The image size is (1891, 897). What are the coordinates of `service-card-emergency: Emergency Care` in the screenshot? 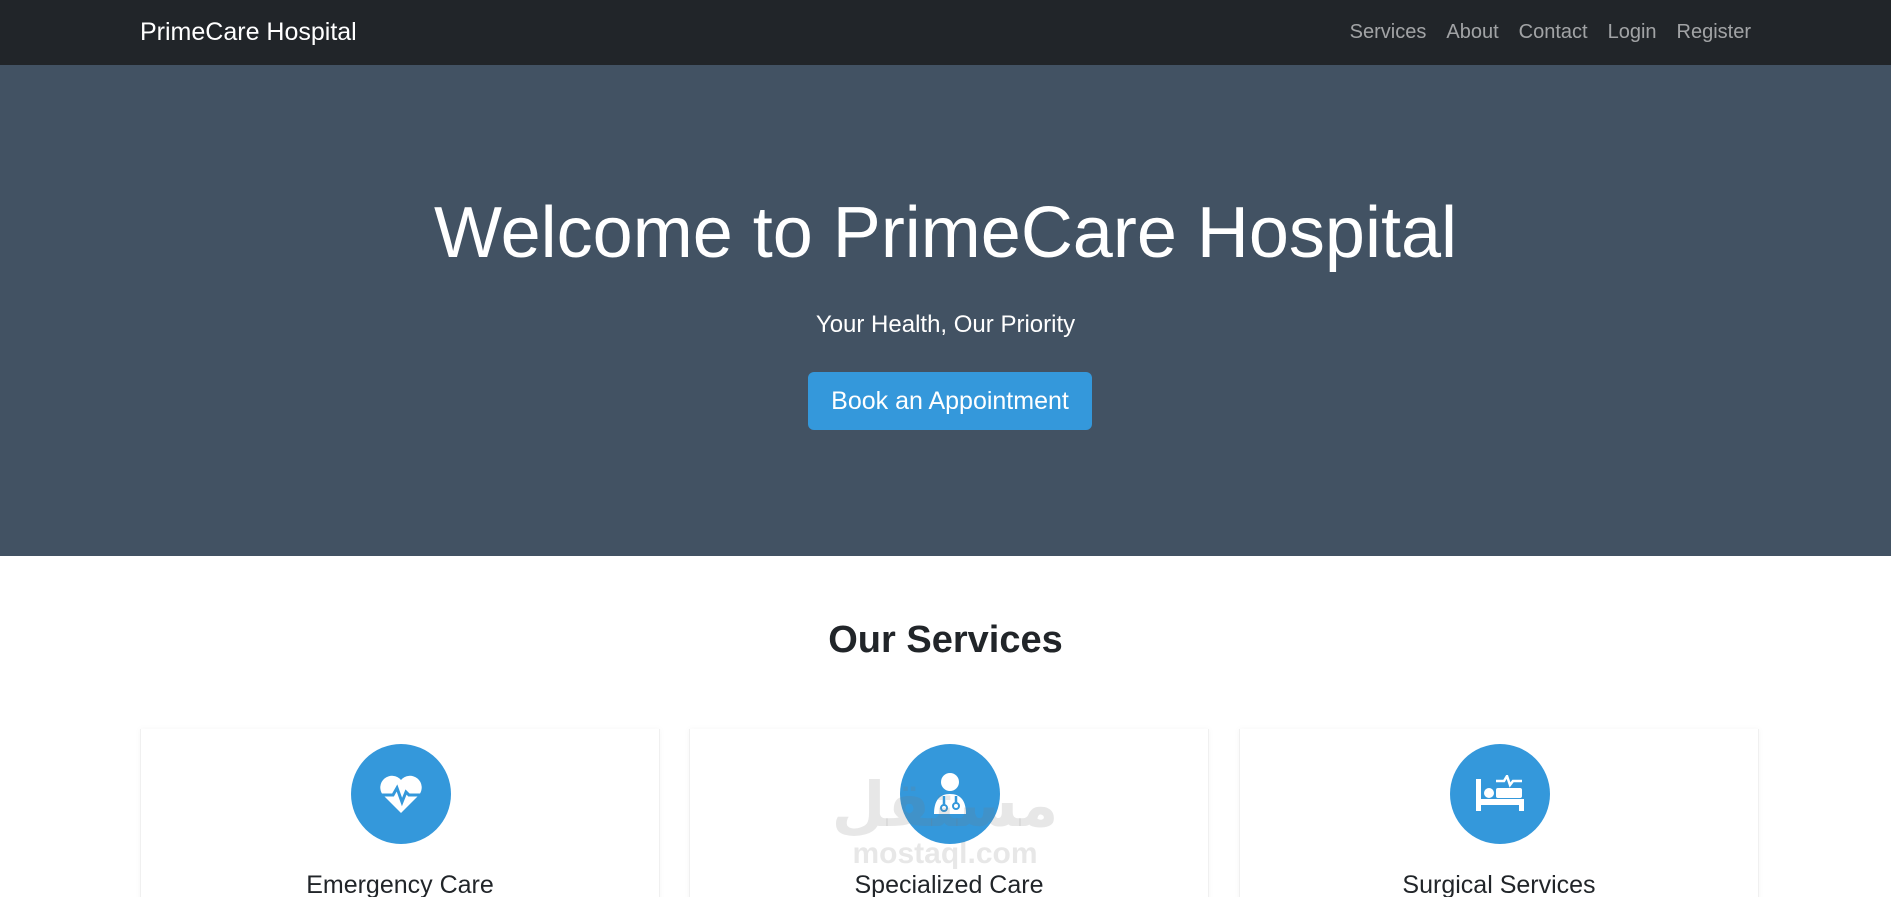 It's located at (400, 813).